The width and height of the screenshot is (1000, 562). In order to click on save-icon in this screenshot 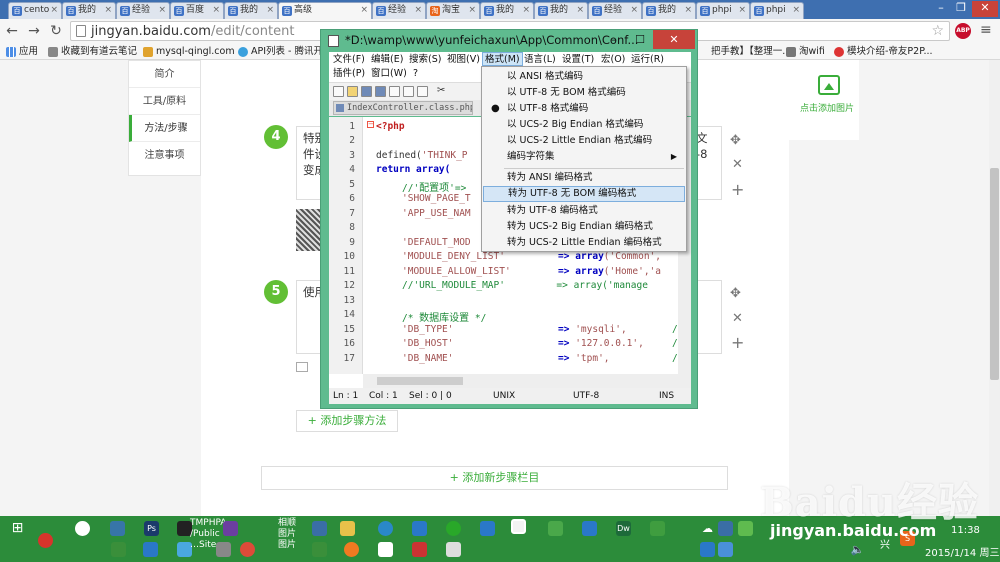, I will do `click(366, 91)`.